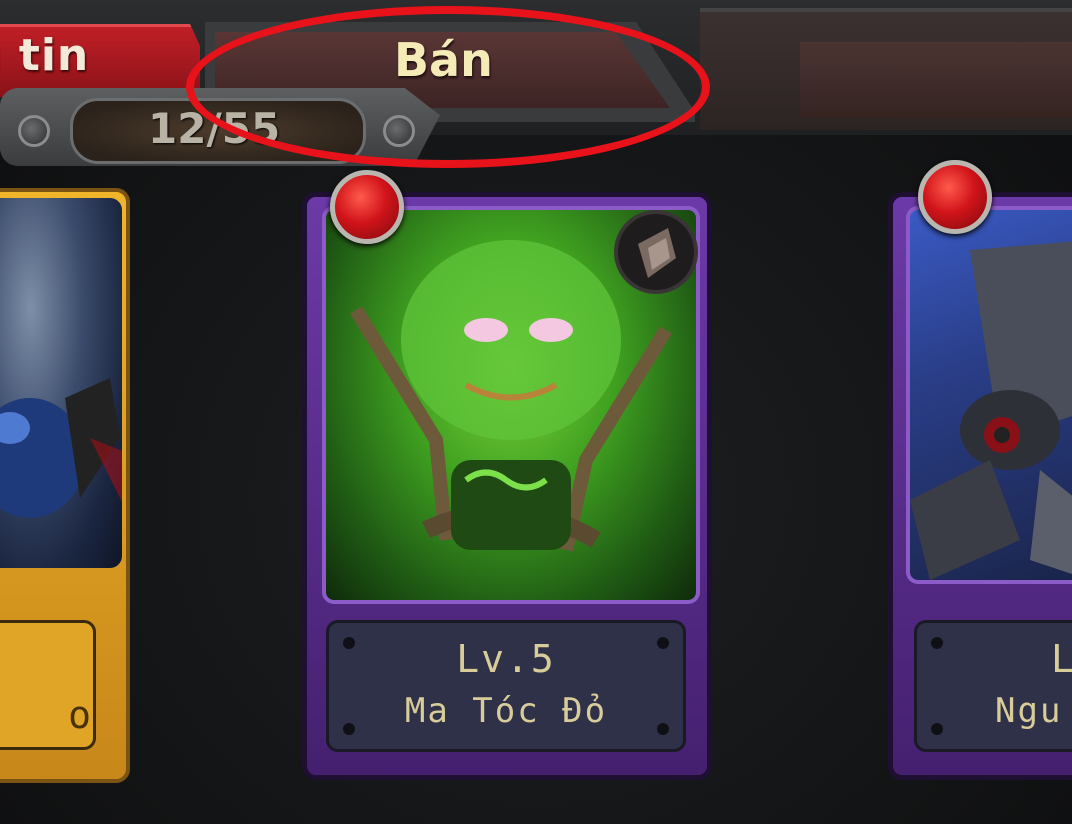 The image size is (1072, 824). I want to click on hero-card-2-name: Ma Tóc Đỏ, so click(506, 711).